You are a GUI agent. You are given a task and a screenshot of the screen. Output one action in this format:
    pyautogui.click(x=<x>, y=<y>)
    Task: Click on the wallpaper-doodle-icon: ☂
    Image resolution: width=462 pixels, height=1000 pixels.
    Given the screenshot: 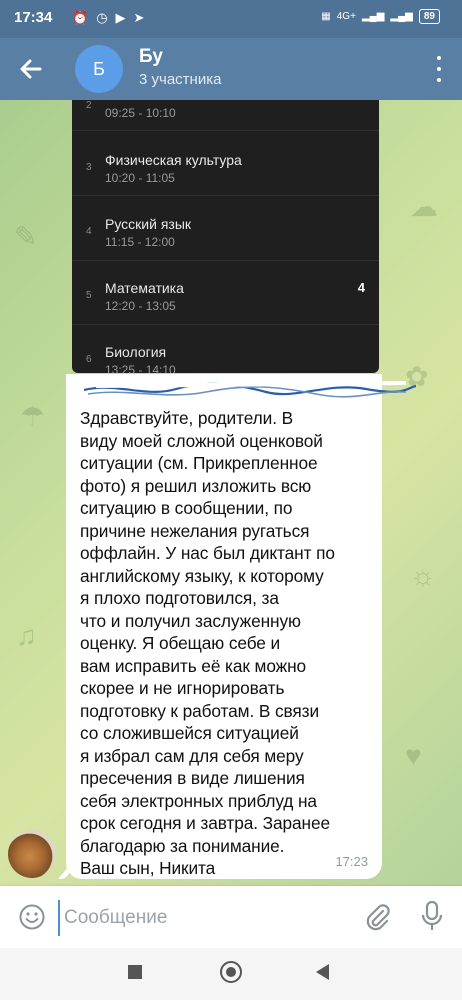 What is the action you would take?
    pyautogui.click(x=33, y=416)
    